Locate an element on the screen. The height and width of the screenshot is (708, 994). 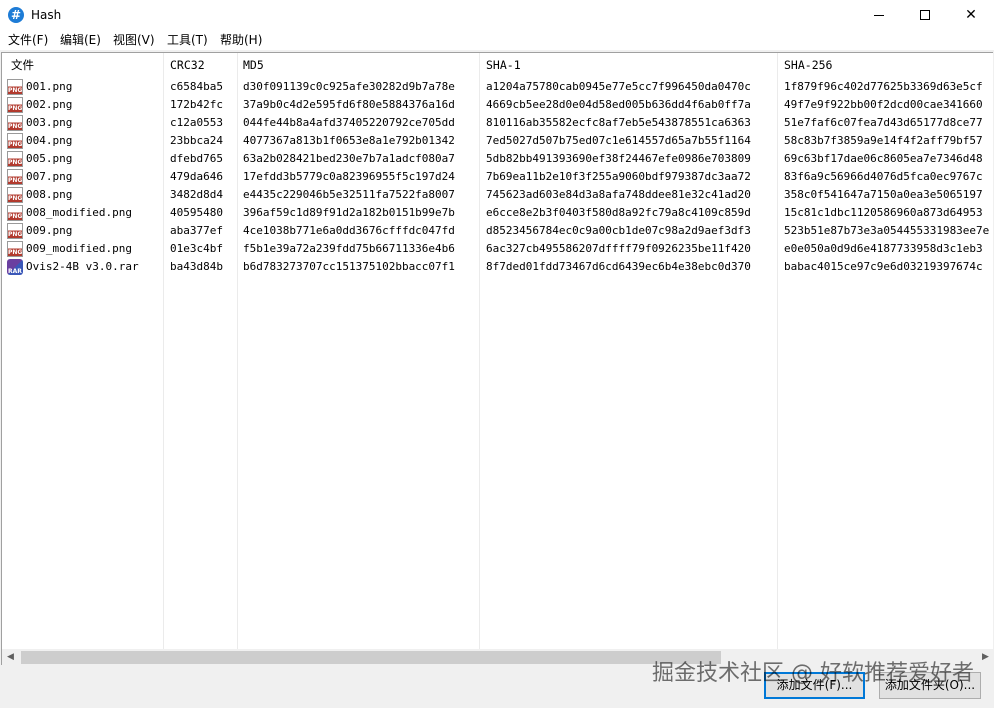
cell-sha256: 1f879f96c402d77625b3369d63e5cf is located at coordinates (883, 86).